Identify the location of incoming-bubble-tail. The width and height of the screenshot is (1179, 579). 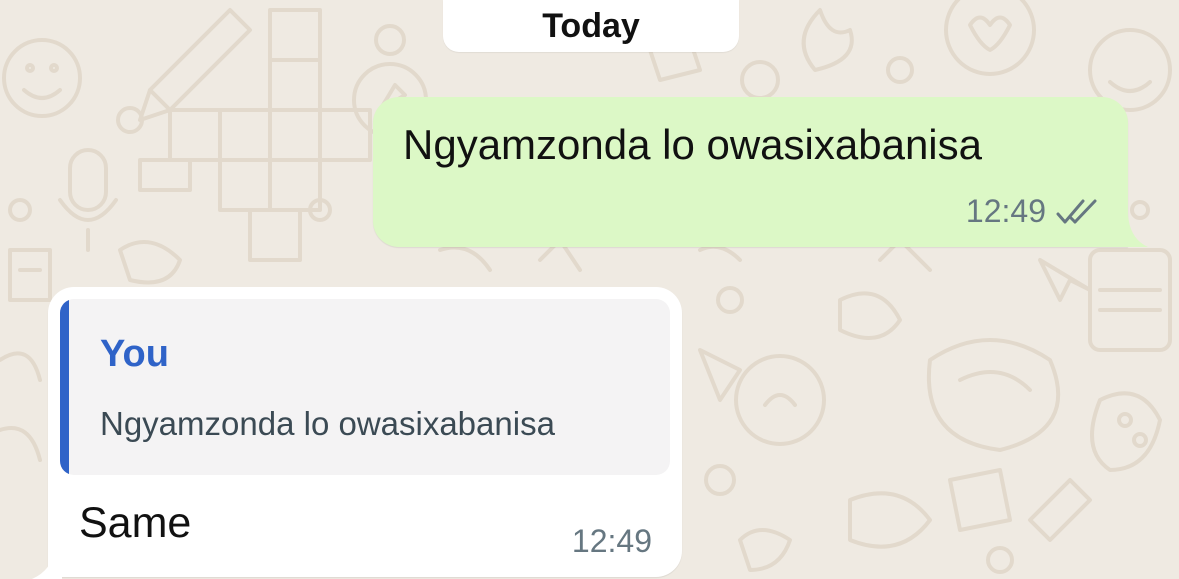
(47, 564).